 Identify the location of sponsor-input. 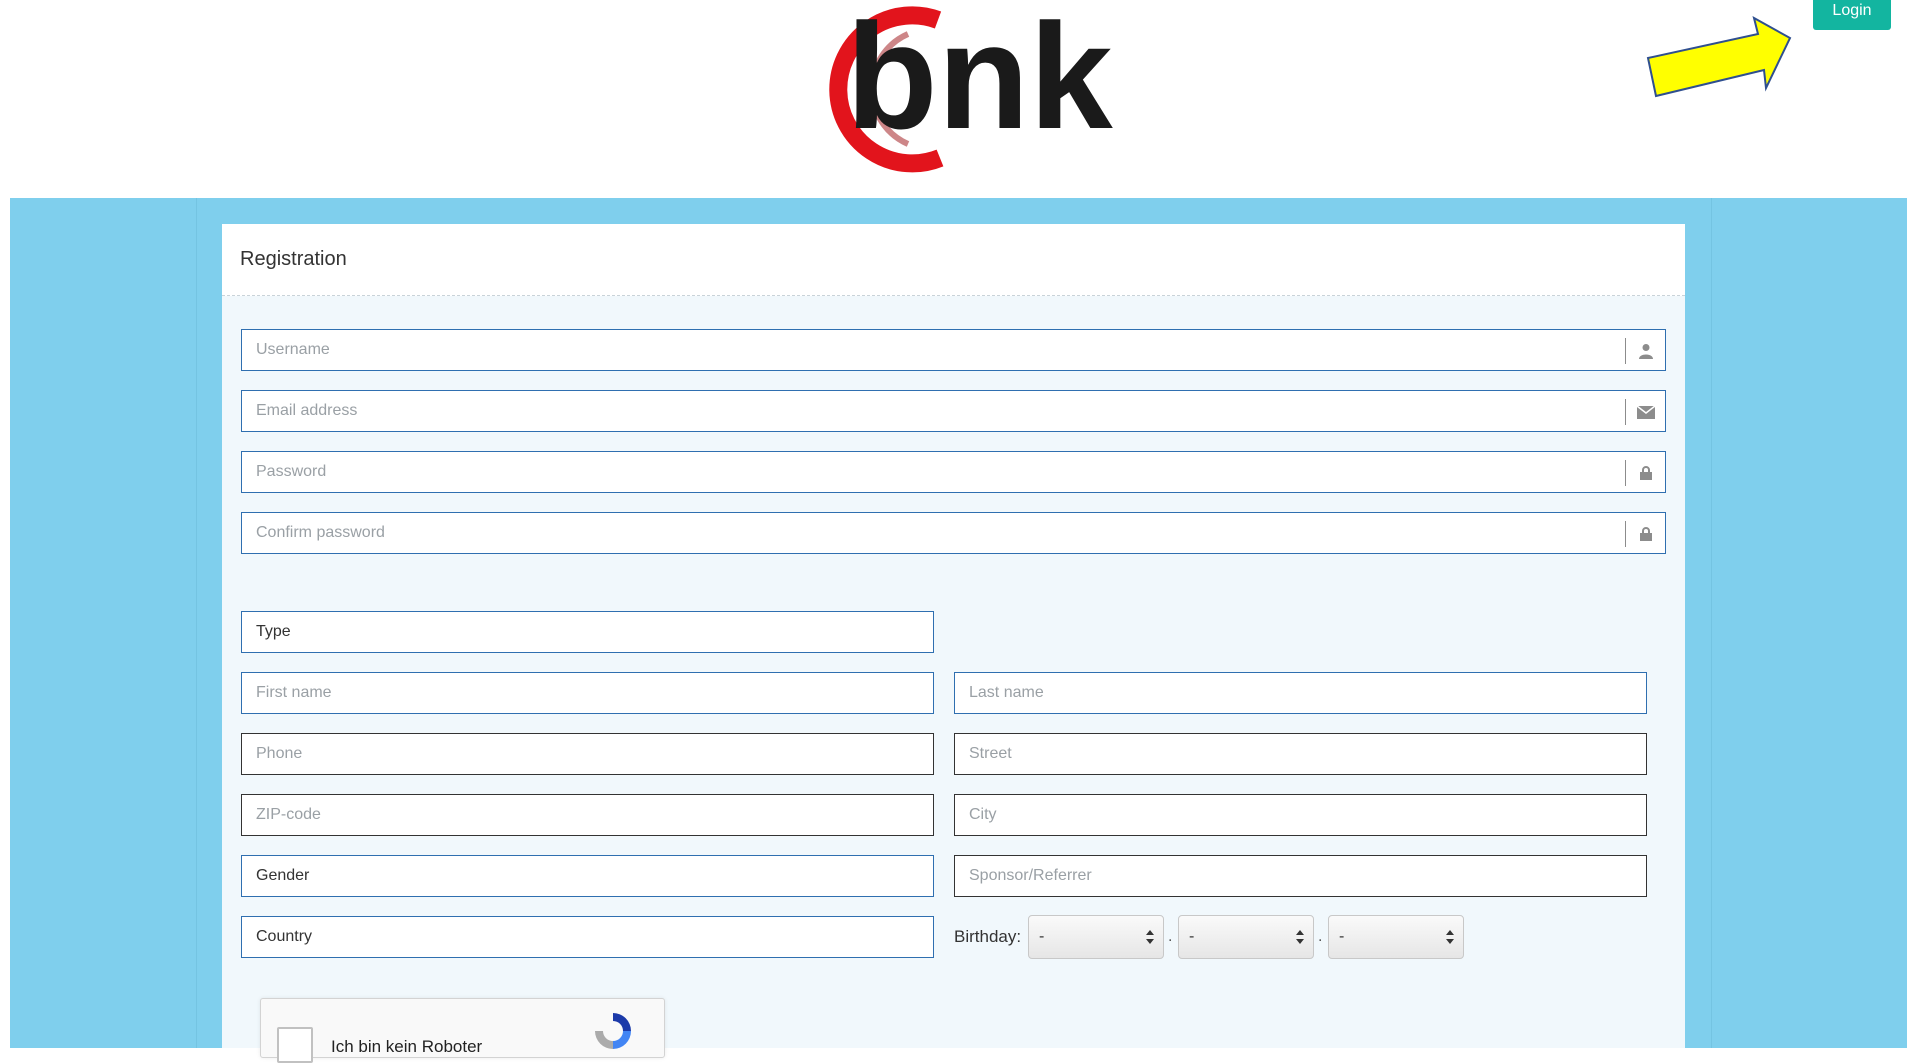
(1300, 876).